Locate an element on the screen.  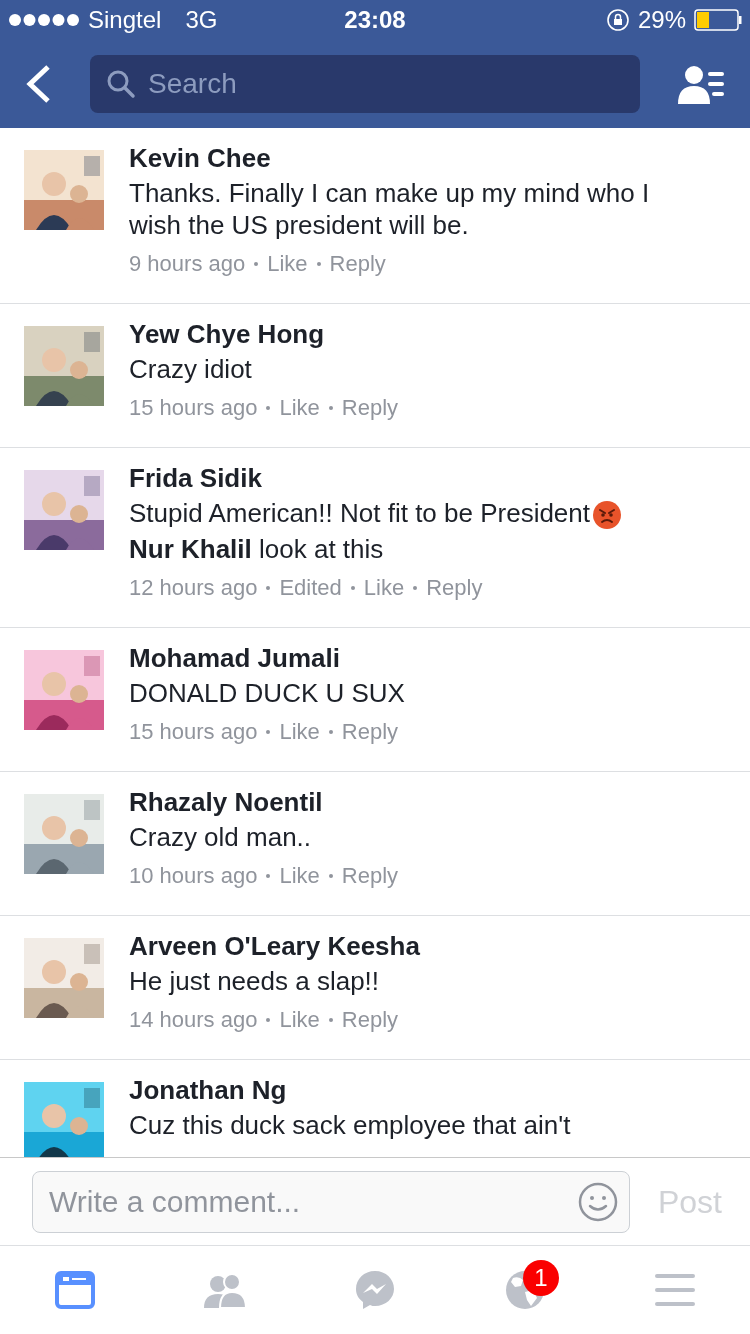
commenter-name: Jonathan Ng is located at coordinates (415, 1090).